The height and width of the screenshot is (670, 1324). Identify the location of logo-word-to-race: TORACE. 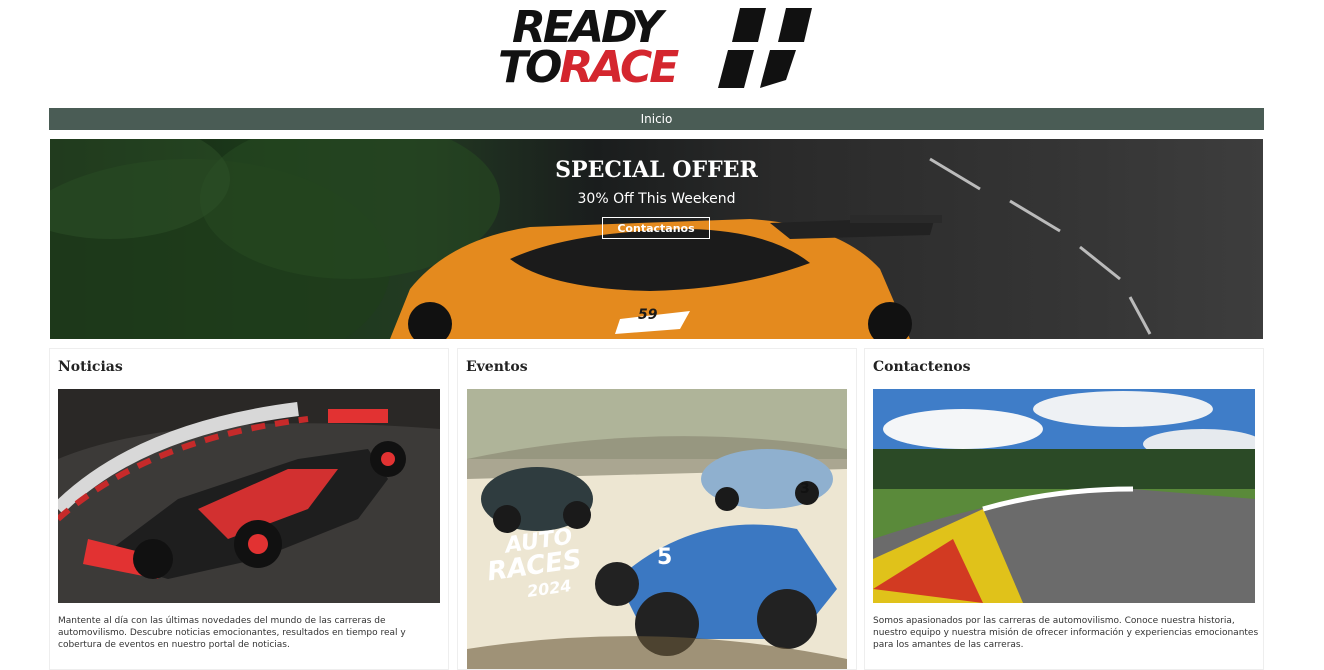
(588, 68).